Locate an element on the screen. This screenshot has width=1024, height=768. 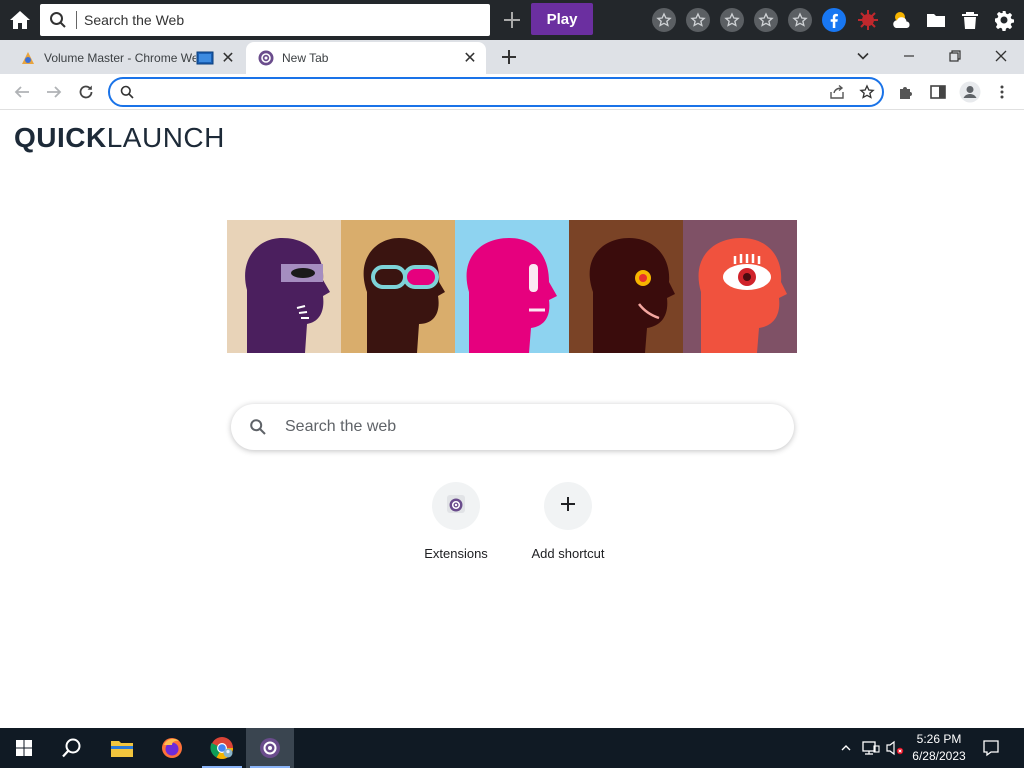
tab-title: Volume Master - Chrome We is located at coordinates (120, 58).